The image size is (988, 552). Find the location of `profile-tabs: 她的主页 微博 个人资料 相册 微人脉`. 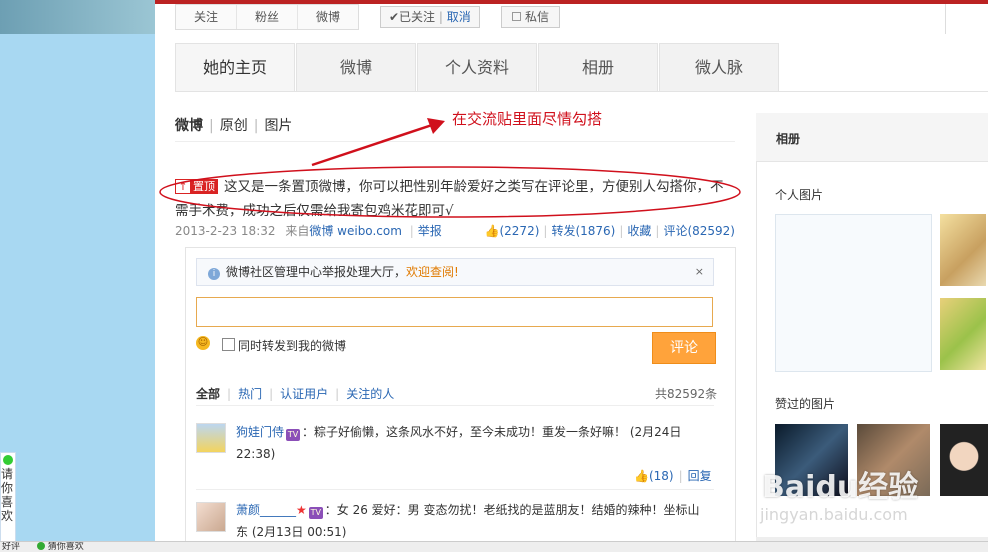

profile-tabs: 她的主页 微博 个人资料 相册 微人脉 is located at coordinates (477, 67).